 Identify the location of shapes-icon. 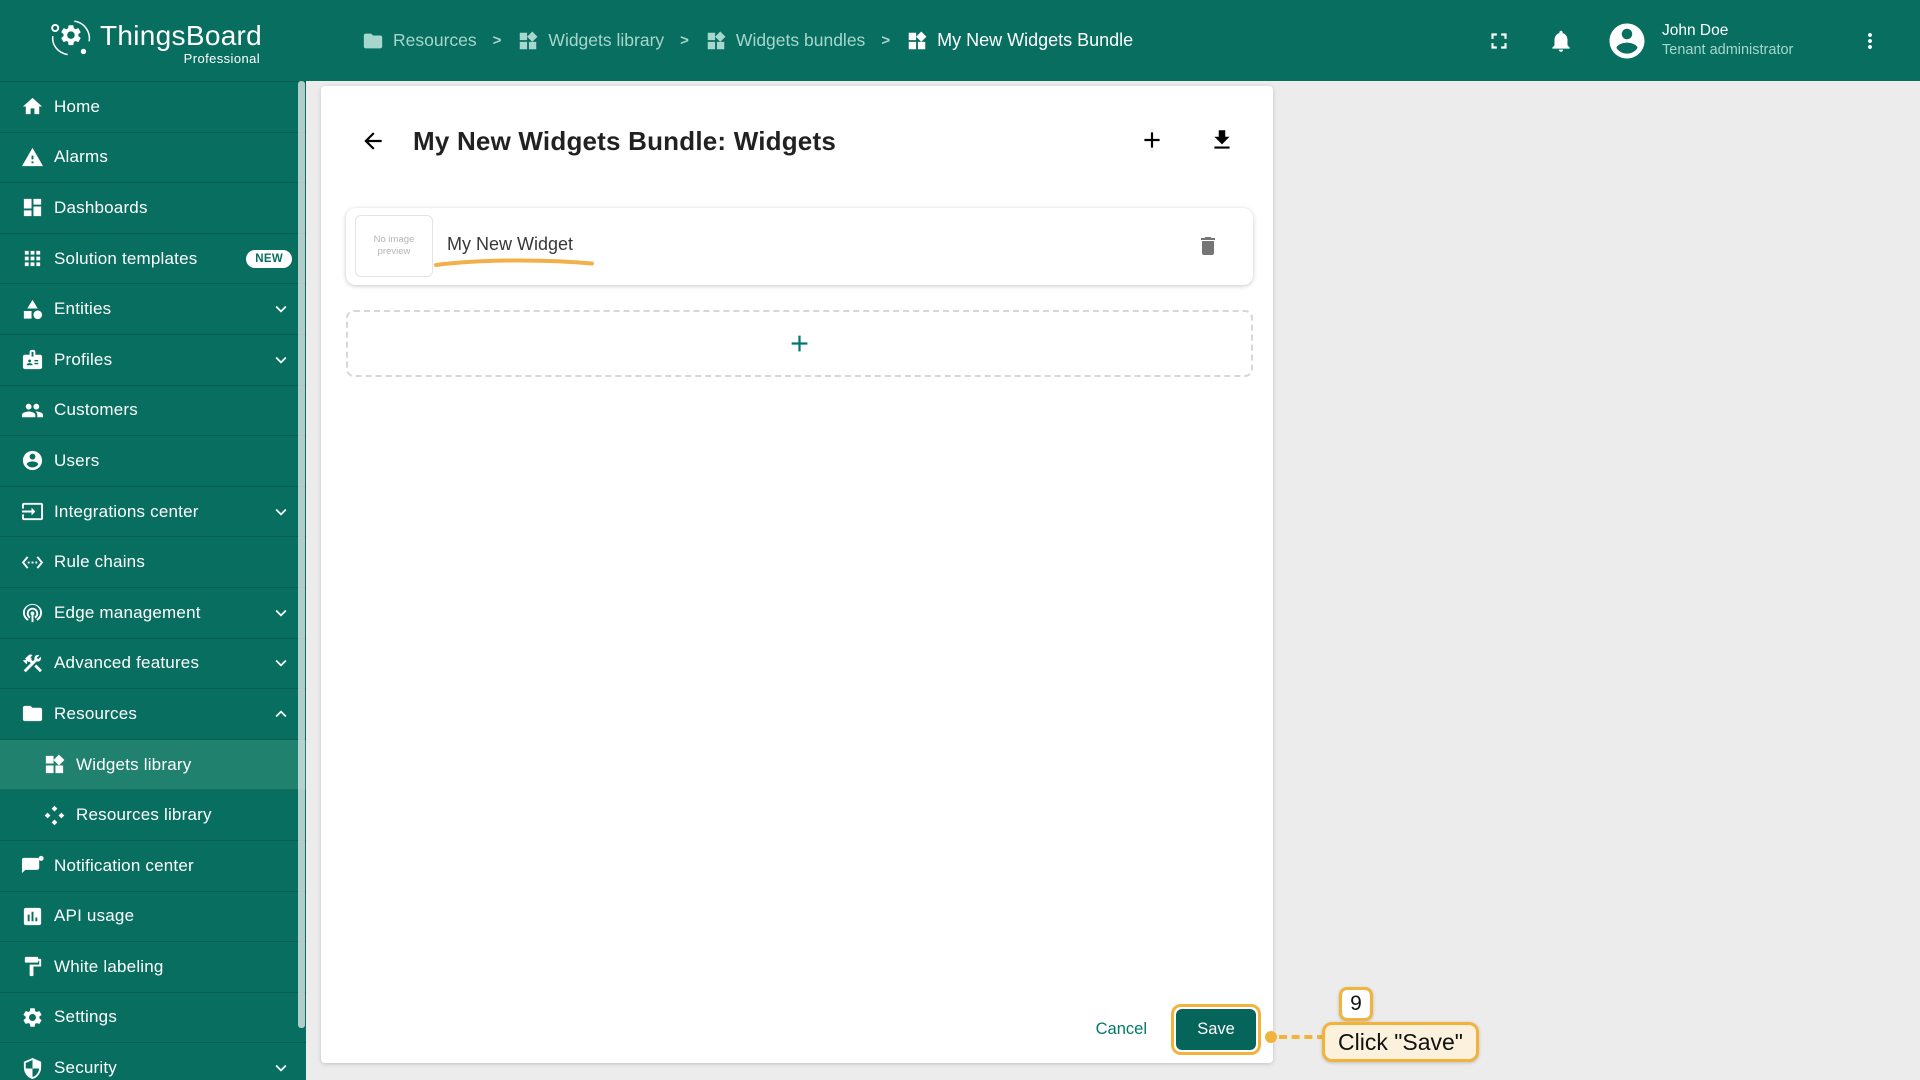
(32, 309).